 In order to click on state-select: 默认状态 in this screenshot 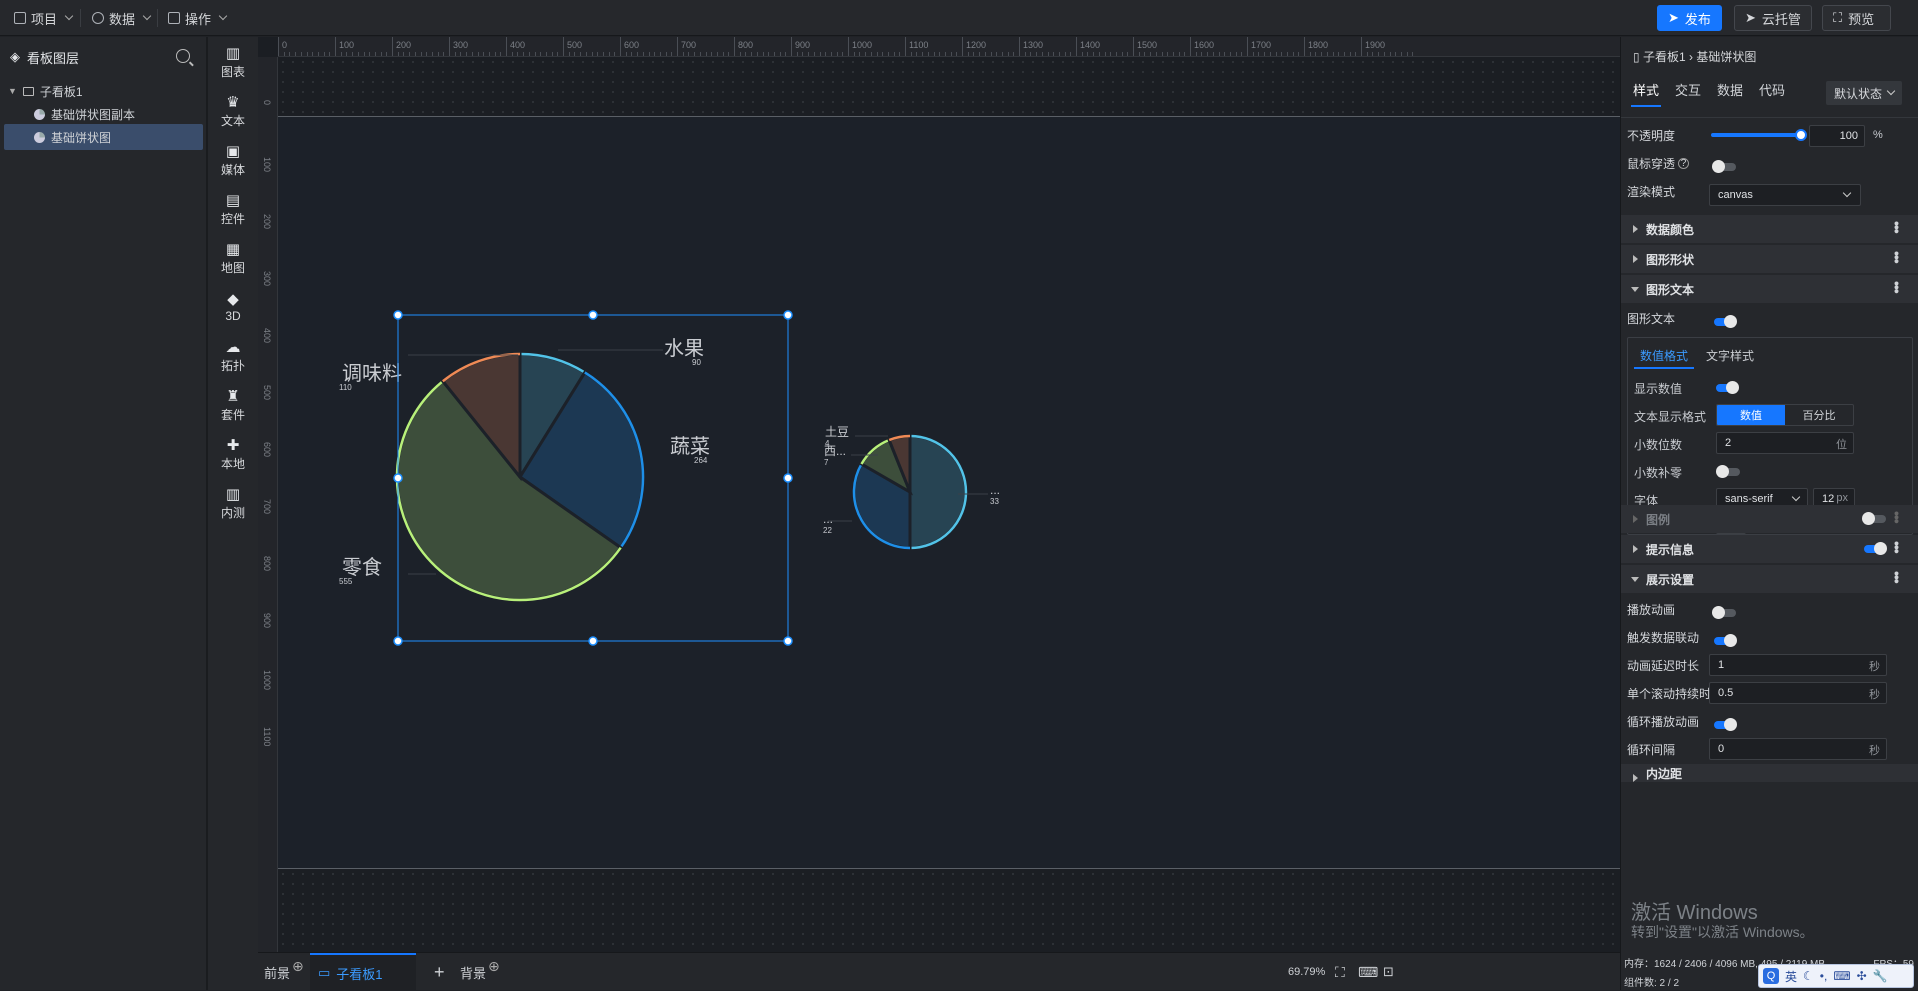, I will do `click(1864, 93)`.